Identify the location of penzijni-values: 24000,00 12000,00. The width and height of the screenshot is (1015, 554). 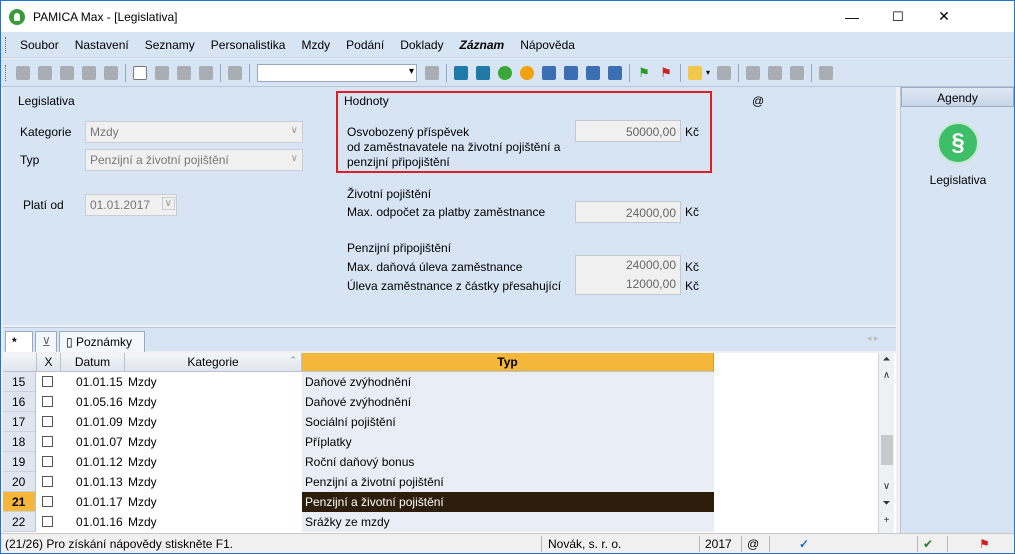
(628, 275).